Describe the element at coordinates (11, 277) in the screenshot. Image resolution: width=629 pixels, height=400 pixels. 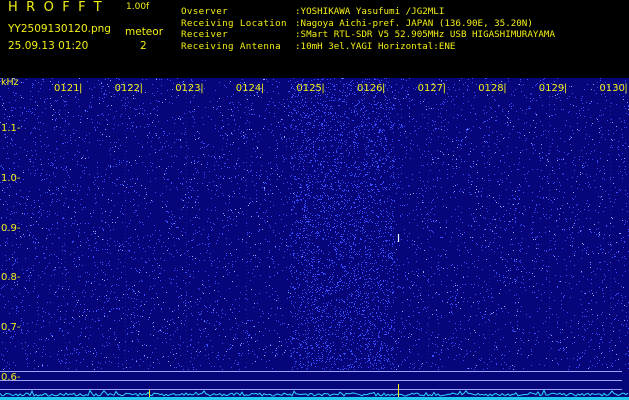
I see `freq-tick-label: 0.8-` at that location.